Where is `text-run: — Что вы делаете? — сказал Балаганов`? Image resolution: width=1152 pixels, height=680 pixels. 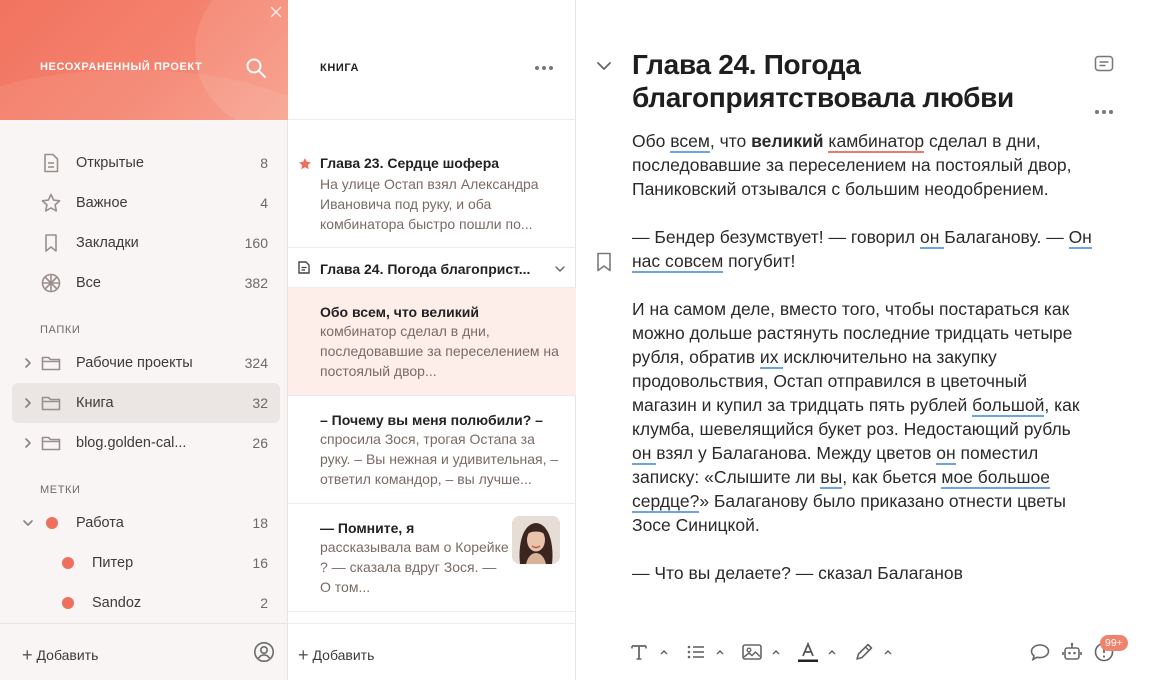
text-run: — Что вы делаете? — сказал Балаганов is located at coordinates (797, 573).